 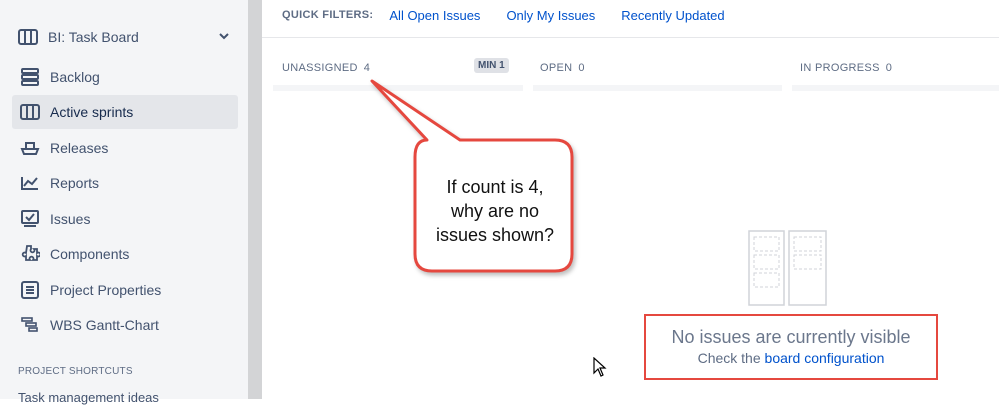 I want to click on callout-line: If count is 4,, so click(x=495, y=187).